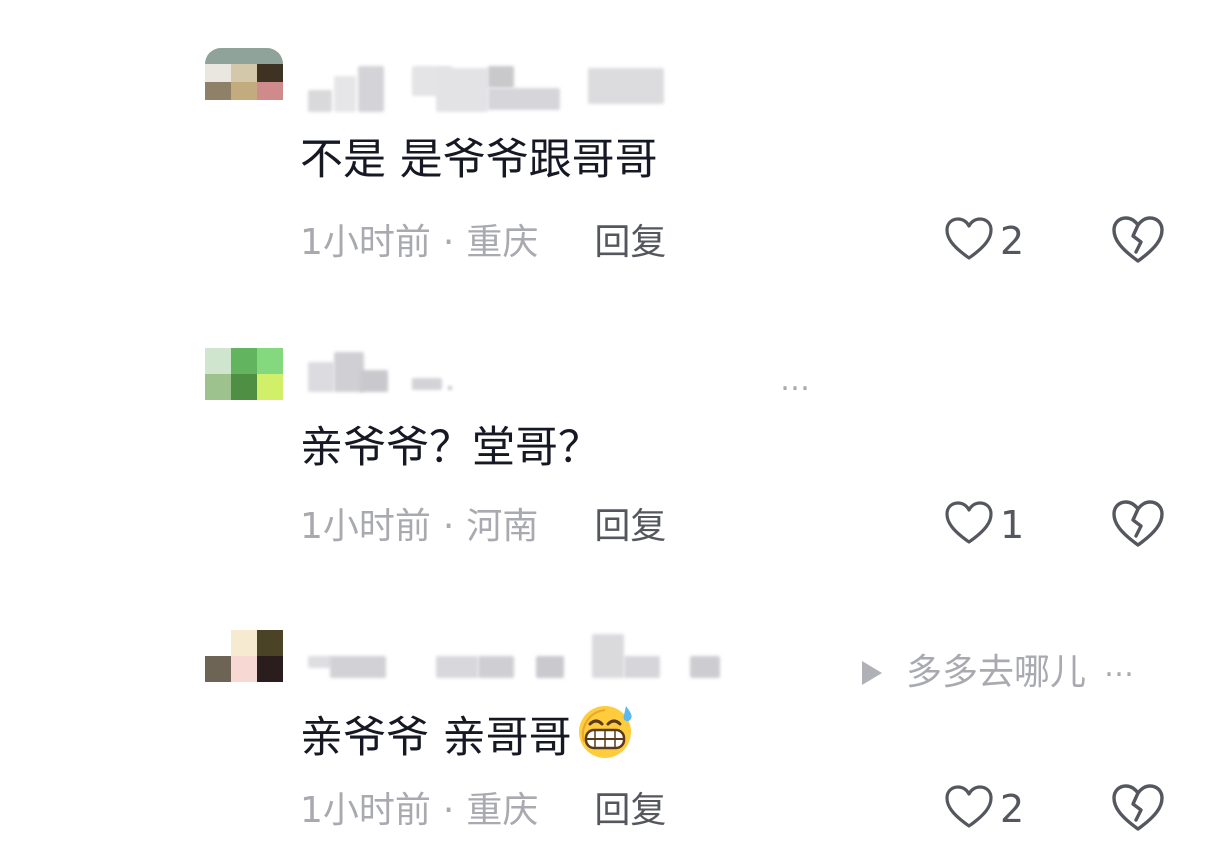  Describe the element at coordinates (1012, 525) in the screenshot. I see `like-count: 1` at that location.